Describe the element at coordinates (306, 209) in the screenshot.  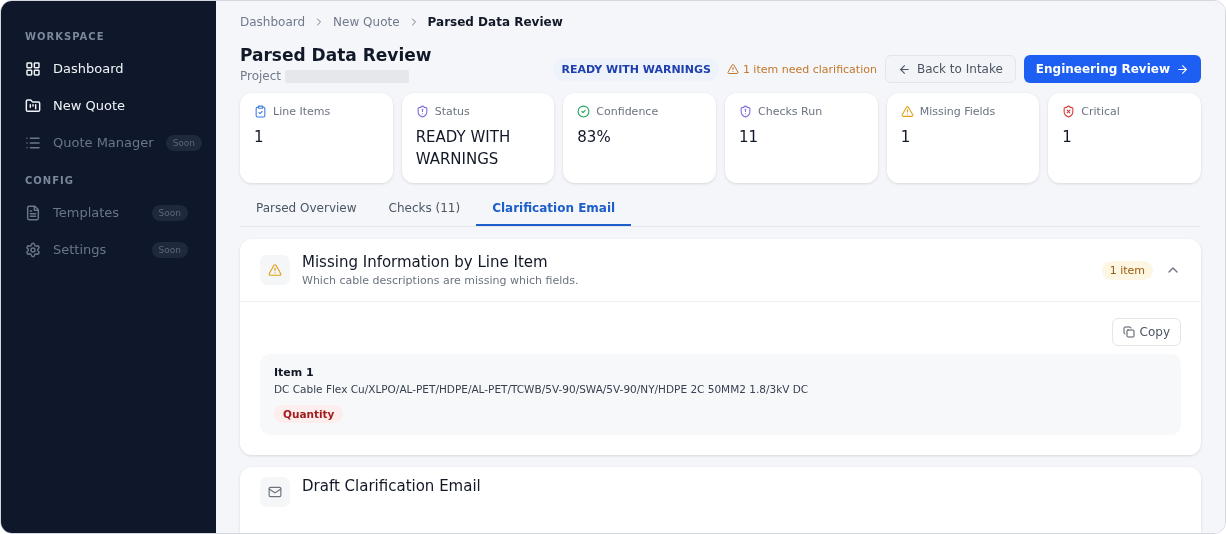
I see `tab: Parsed Overview` at that location.